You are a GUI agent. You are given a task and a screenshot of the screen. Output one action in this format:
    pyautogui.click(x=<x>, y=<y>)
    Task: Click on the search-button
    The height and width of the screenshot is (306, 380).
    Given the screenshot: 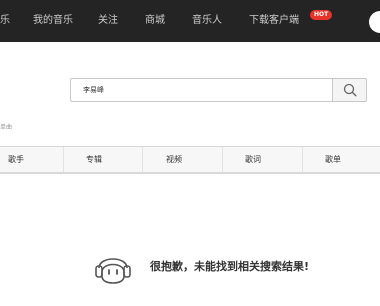 What is the action you would take?
    pyautogui.click(x=349, y=90)
    